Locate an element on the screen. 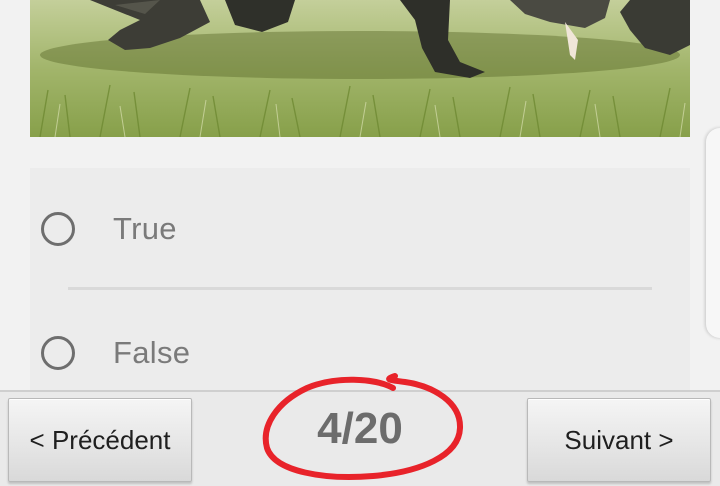 This screenshot has height=486, width=720. option-divider is located at coordinates (360, 288).